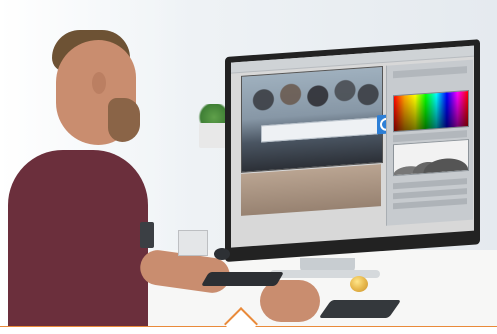 This screenshot has height=334, width=497. I want to click on person-beard, so click(124, 120).